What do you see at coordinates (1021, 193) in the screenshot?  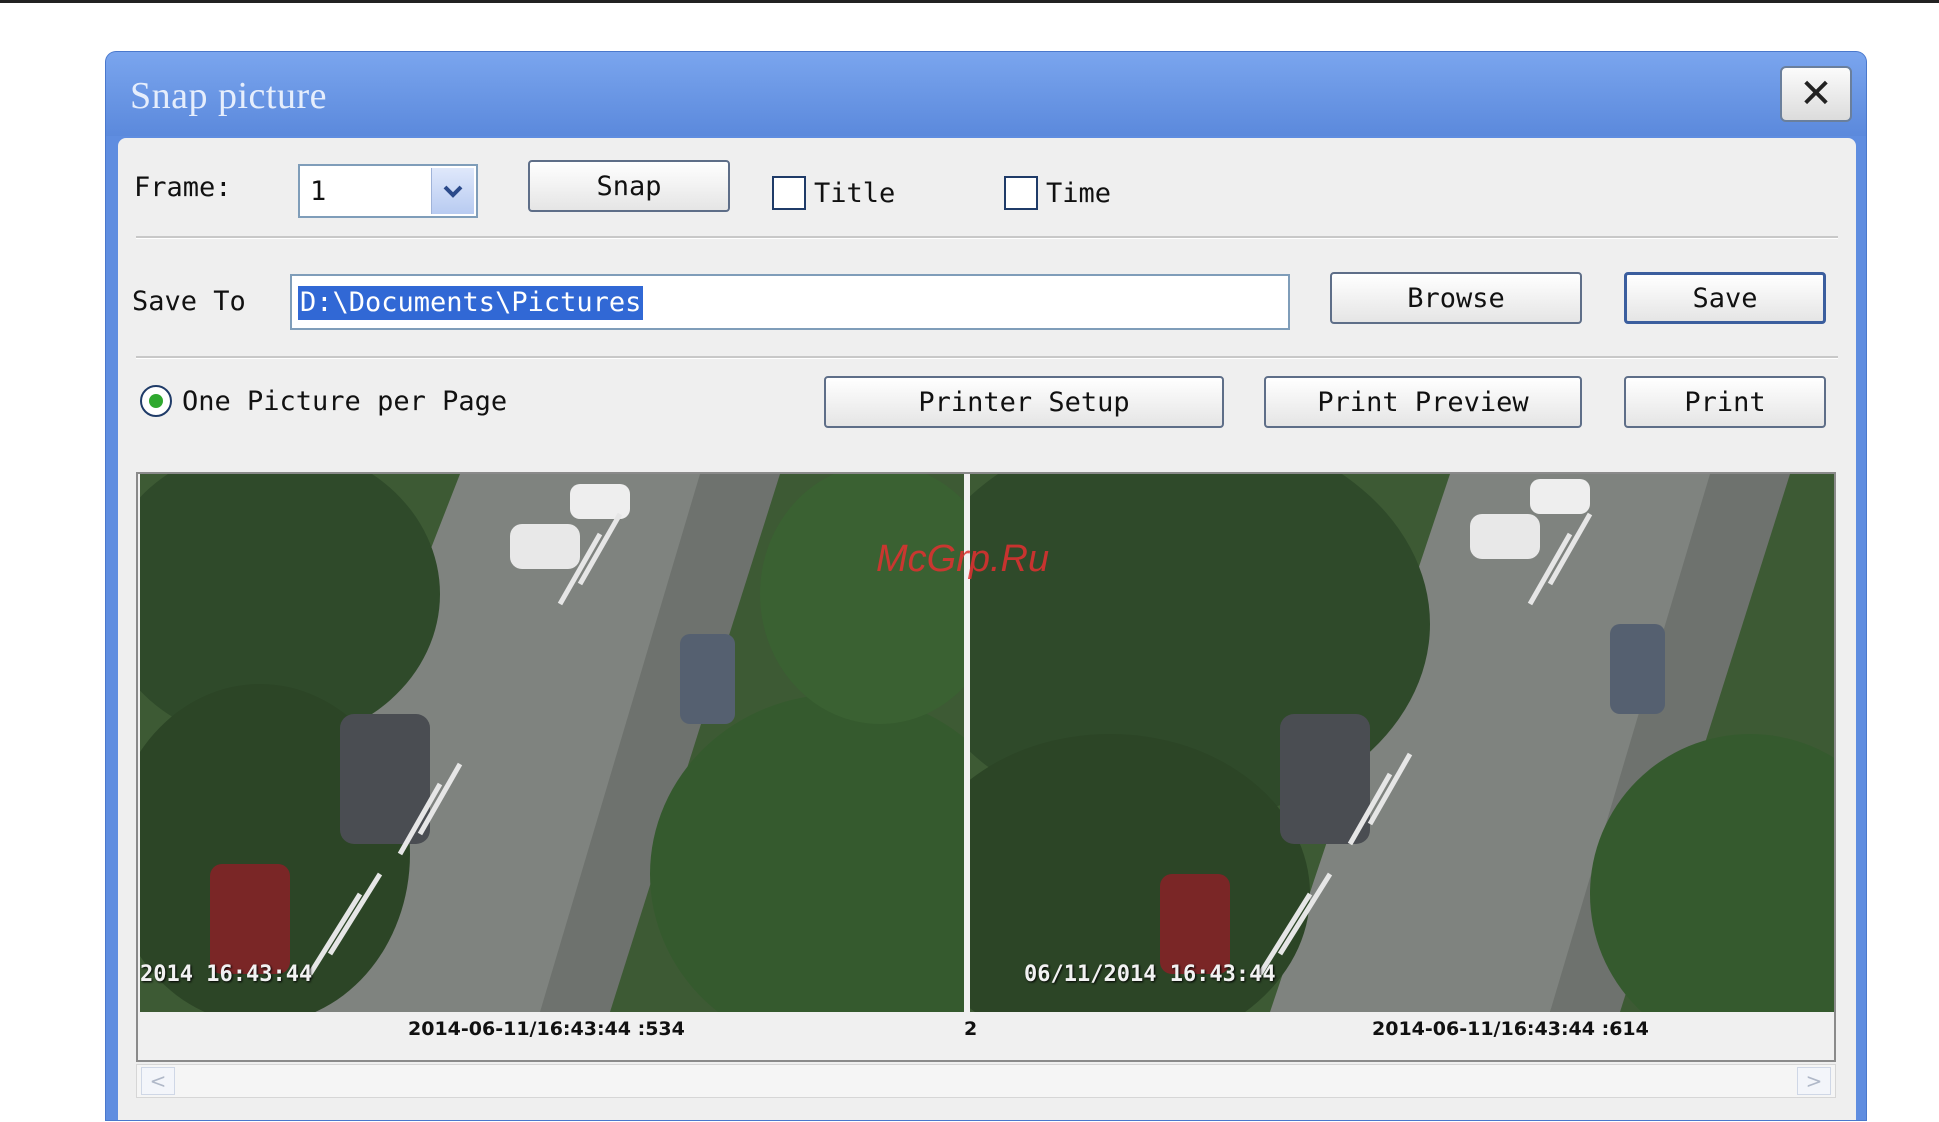 I see `time-checkbox` at bounding box center [1021, 193].